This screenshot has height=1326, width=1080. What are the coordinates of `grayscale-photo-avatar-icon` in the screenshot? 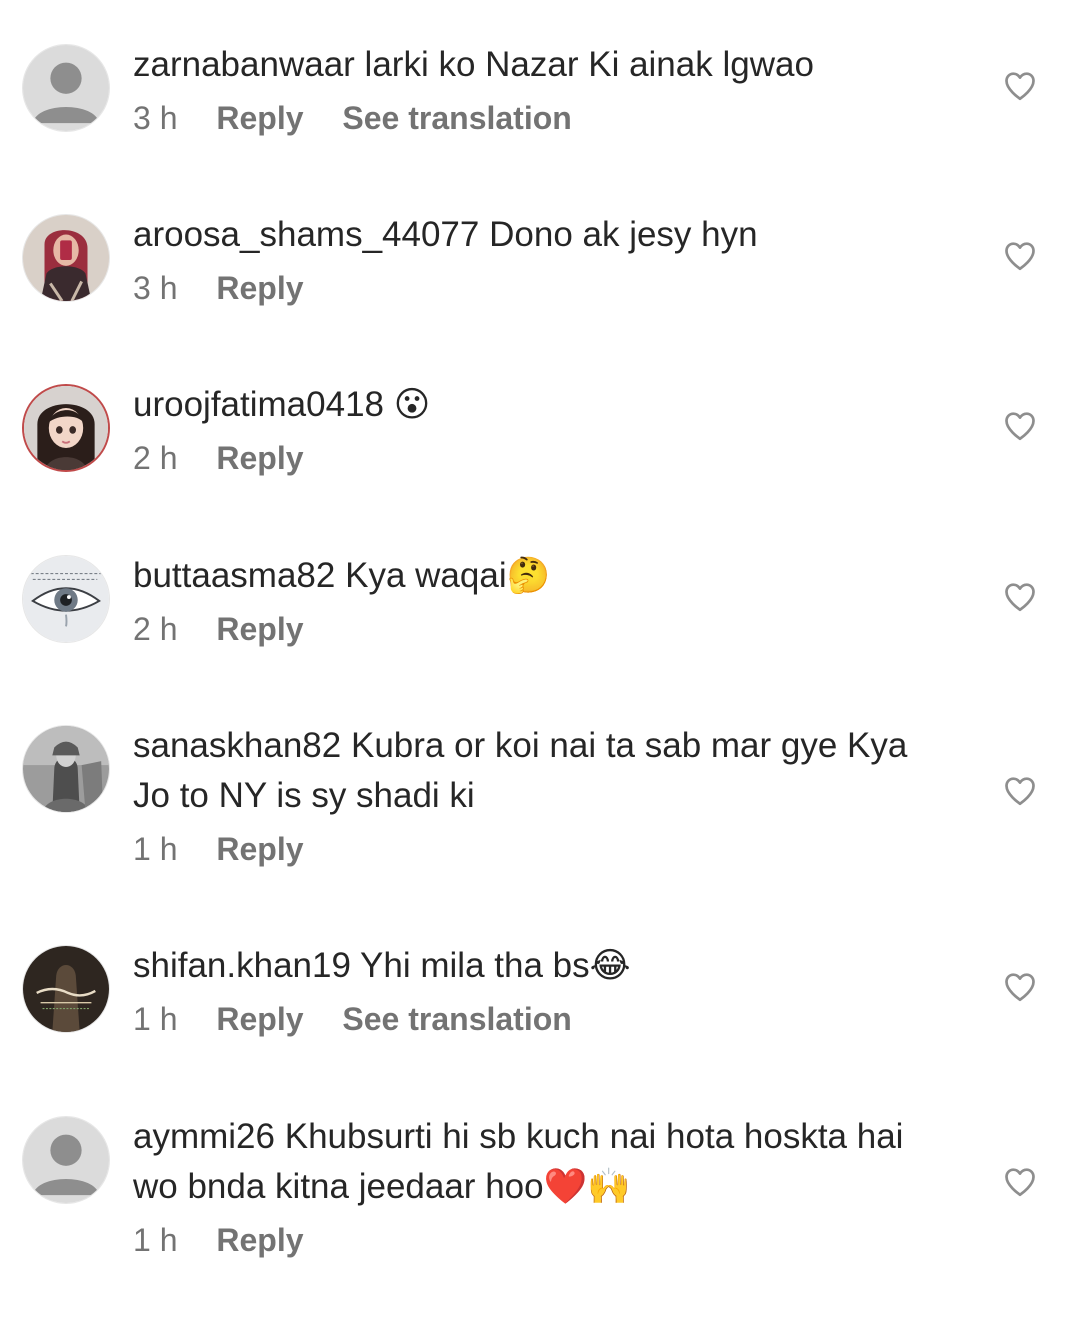 It's located at (66, 769).